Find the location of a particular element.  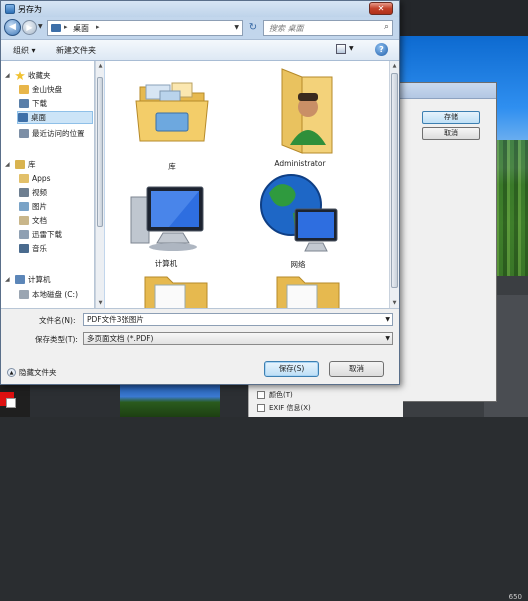

search-placeholder: 搜索 桌面 is located at coordinates (286, 28).